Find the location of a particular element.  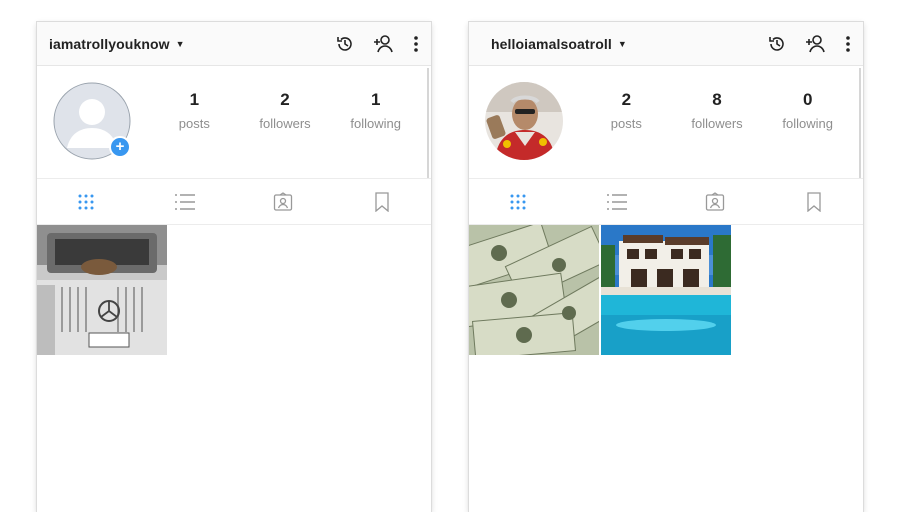

profile-info: 2 posts 8 followers 0 following is located at coordinates (666, 122).